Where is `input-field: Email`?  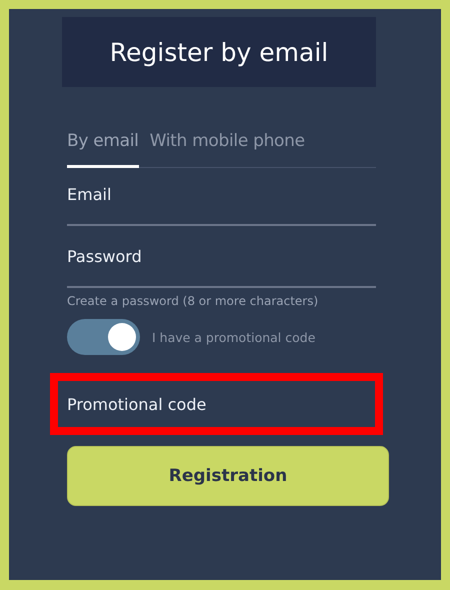 input-field: Email is located at coordinates (221, 202).